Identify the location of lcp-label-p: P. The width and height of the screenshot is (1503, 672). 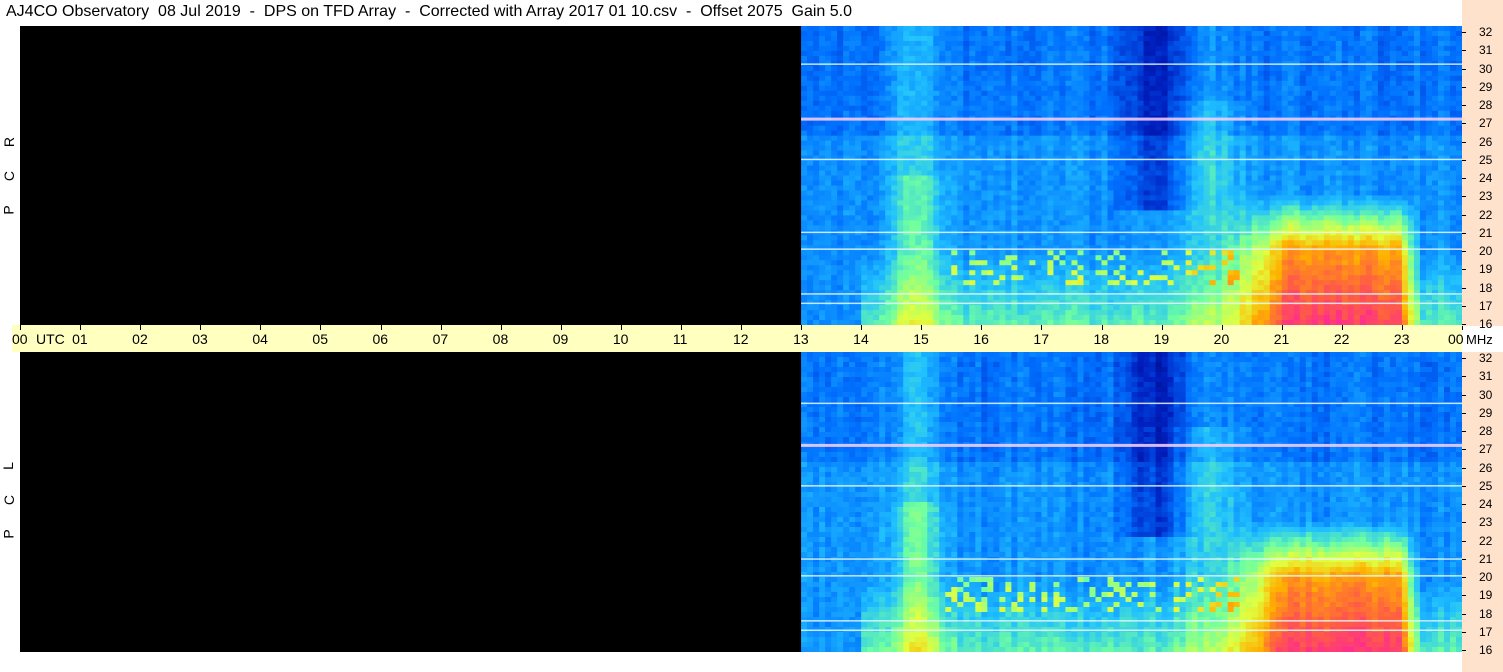
(8, 534).